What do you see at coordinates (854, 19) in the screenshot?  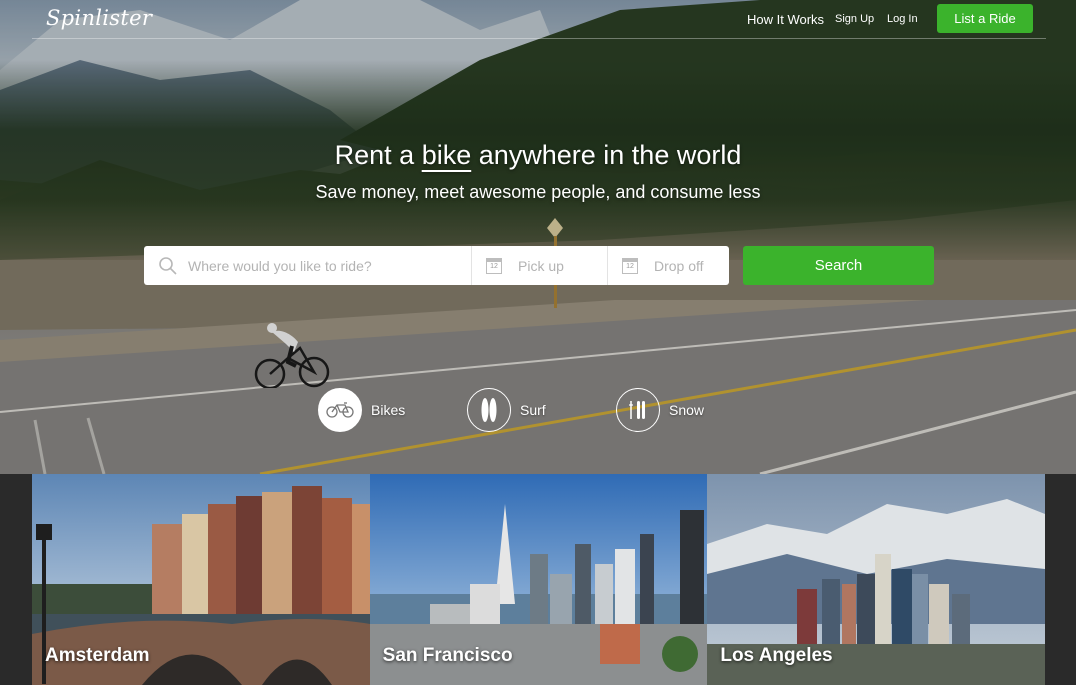 I see `nav-sign-up: Sign Up` at bounding box center [854, 19].